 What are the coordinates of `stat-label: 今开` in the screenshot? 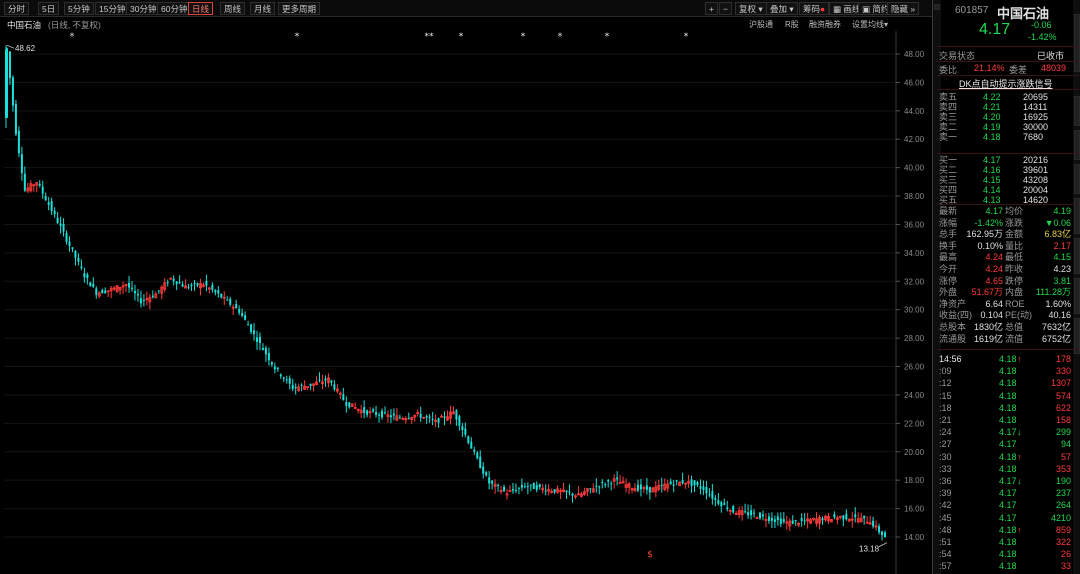 It's located at (948, 269).